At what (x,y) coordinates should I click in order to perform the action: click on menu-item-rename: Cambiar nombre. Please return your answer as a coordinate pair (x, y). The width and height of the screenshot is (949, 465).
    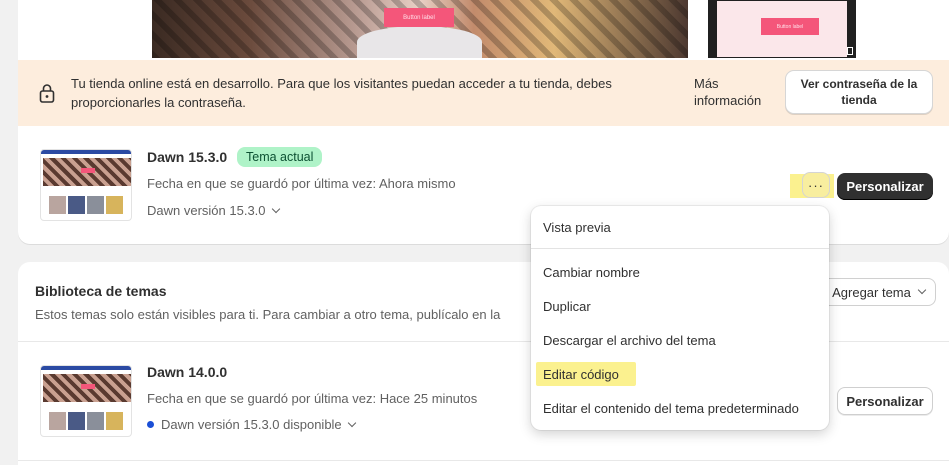
    Looking at the image, I should click on (591, 272).